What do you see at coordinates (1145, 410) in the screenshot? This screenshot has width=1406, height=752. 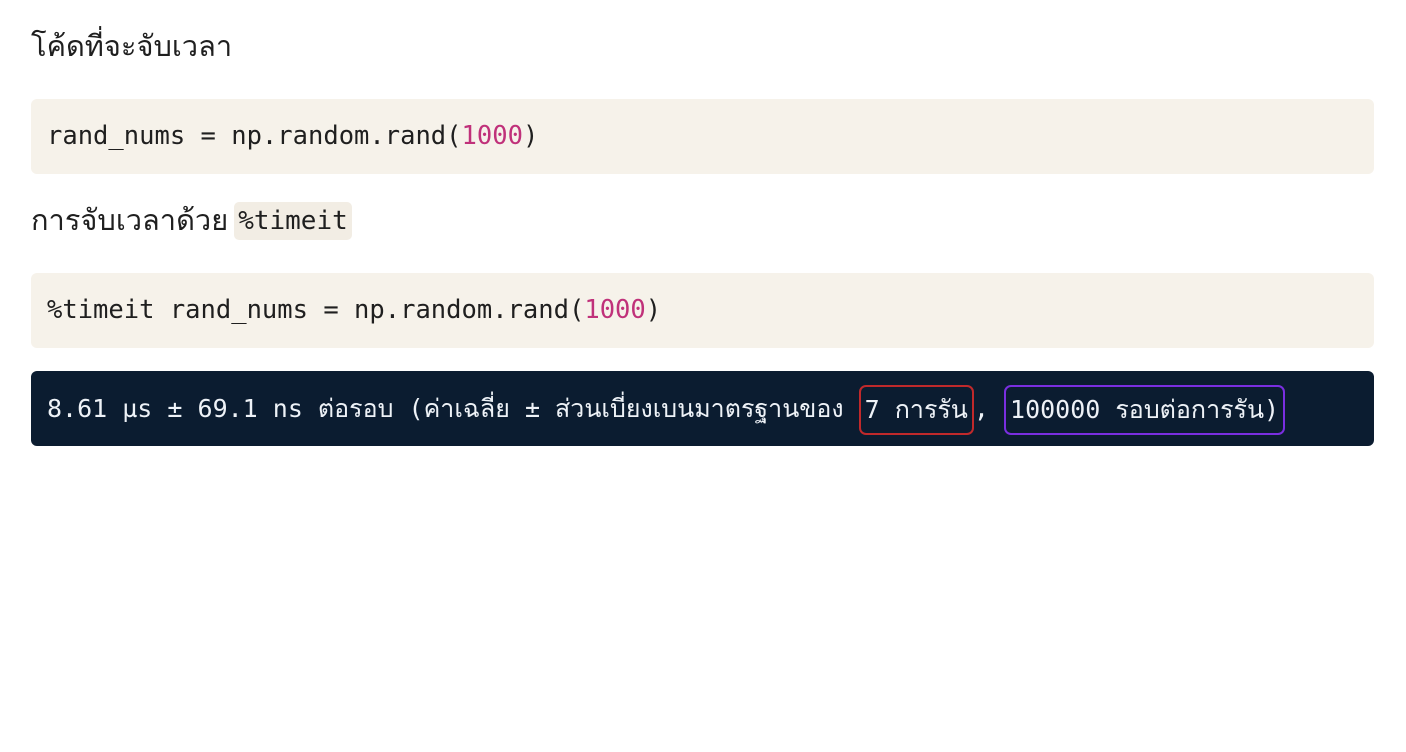 I see `loops-highlight-box: 100000 รอบต่อการรัน)` at bounding box center [1145, 410].